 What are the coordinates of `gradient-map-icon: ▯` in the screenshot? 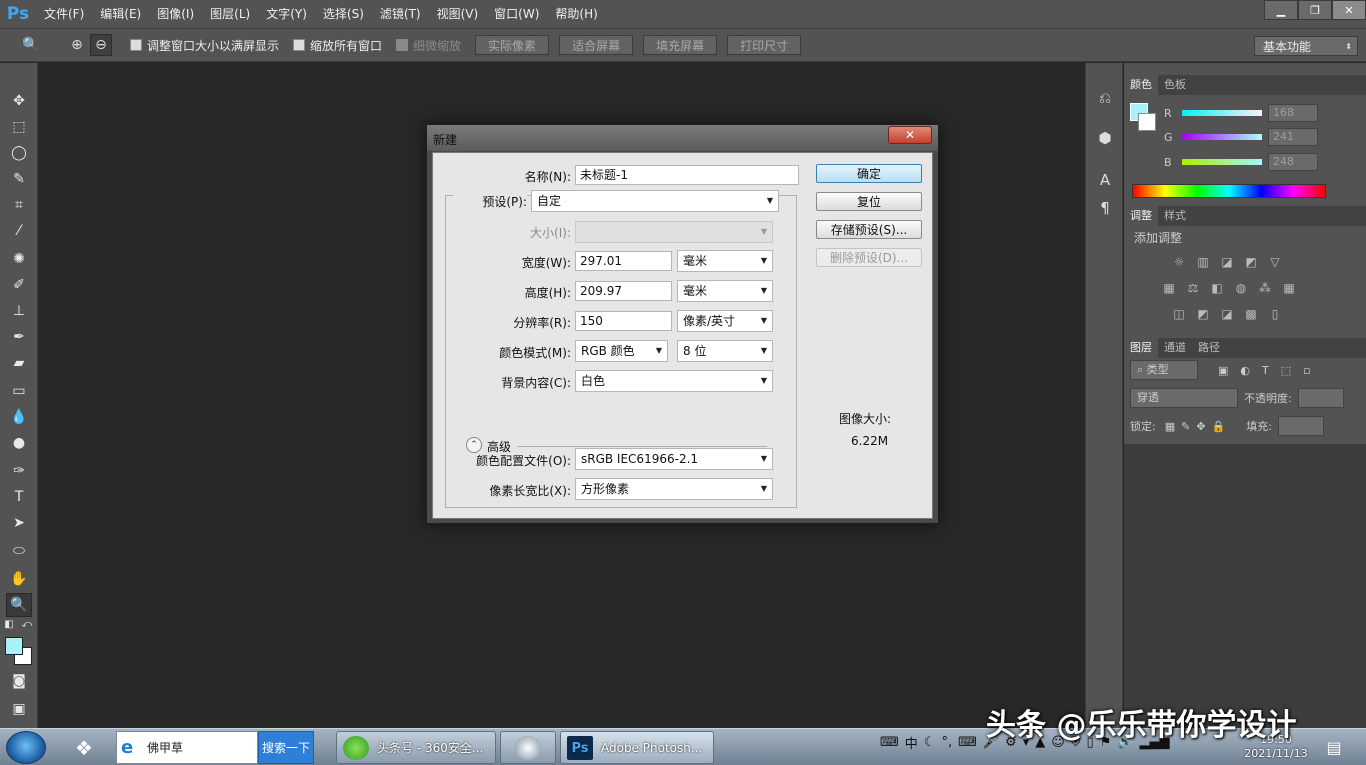 It's located at (1275, 315).